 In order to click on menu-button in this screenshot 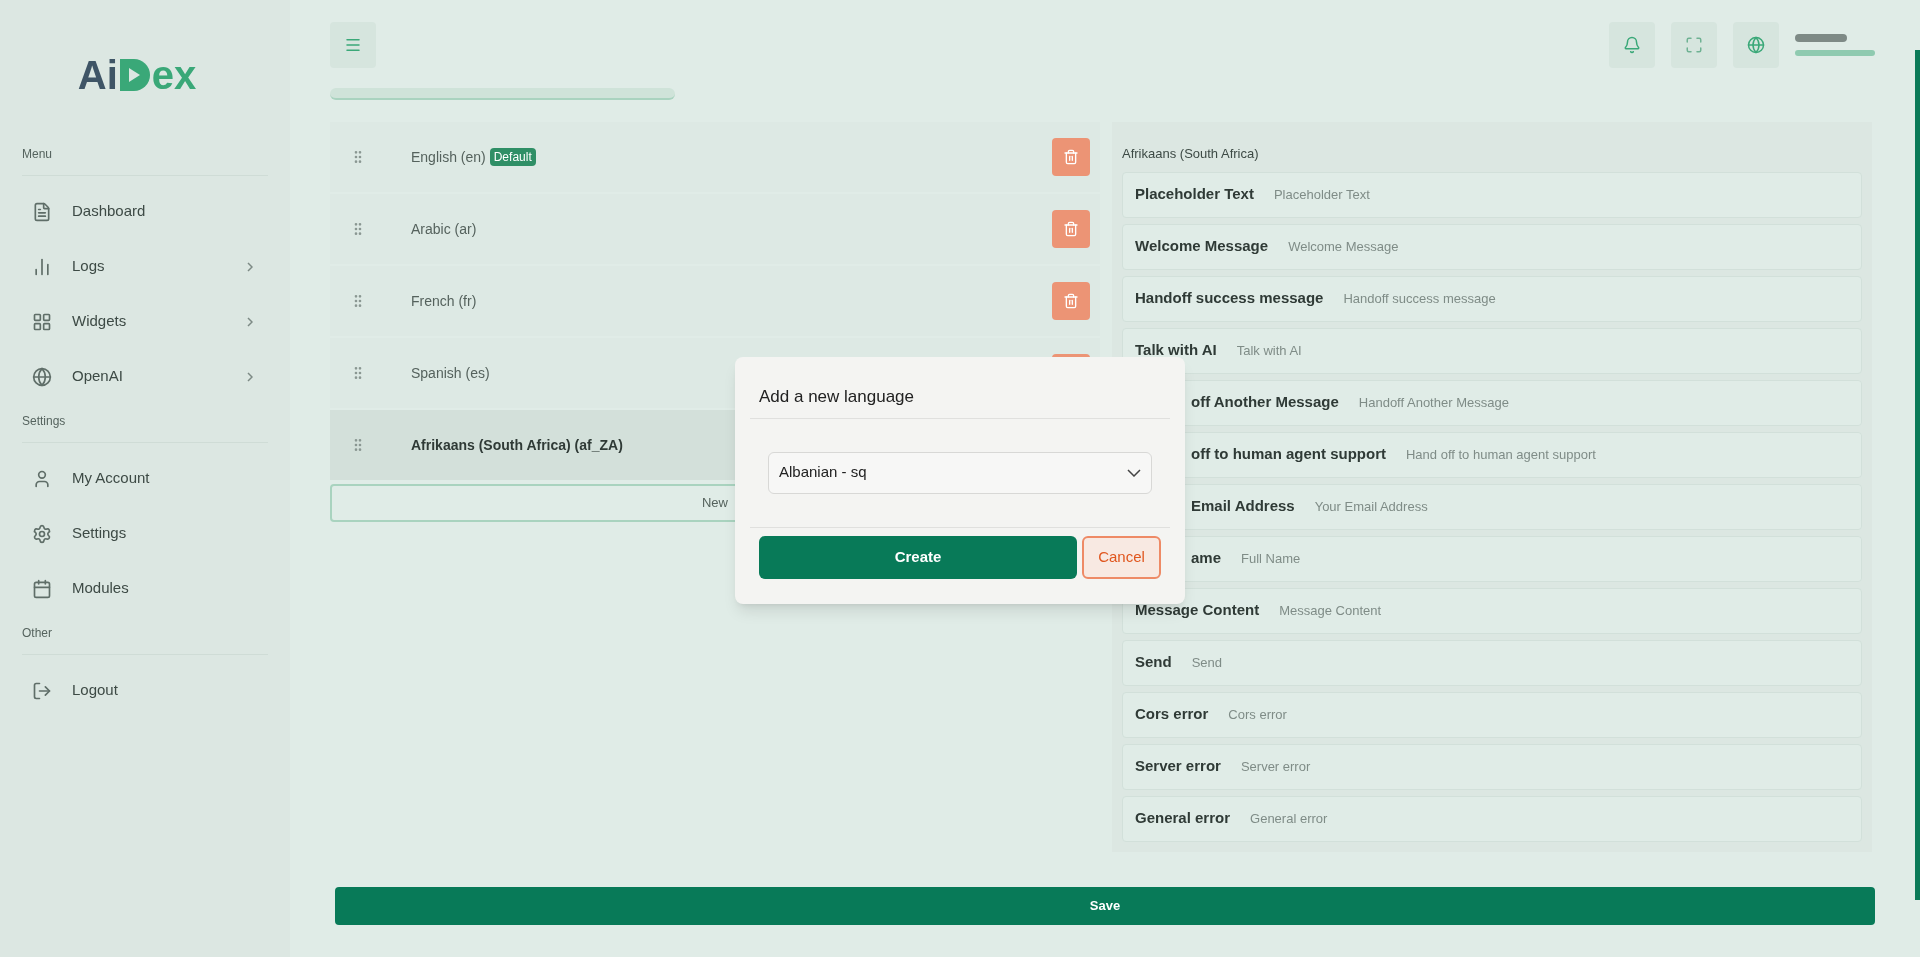, I will do `click(353, 45)`.